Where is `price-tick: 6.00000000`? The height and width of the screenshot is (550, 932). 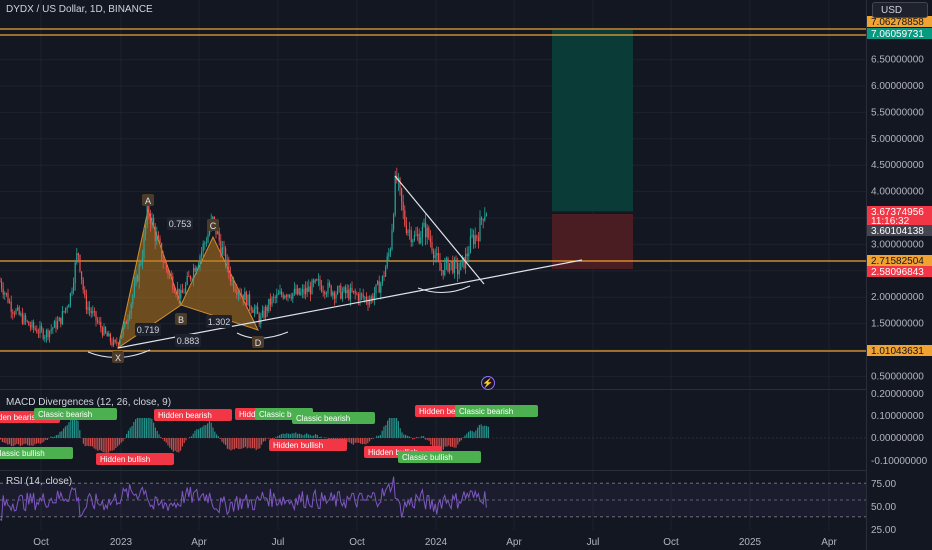
price-tick: 6.00000000 is located at coordinates (897, 86).